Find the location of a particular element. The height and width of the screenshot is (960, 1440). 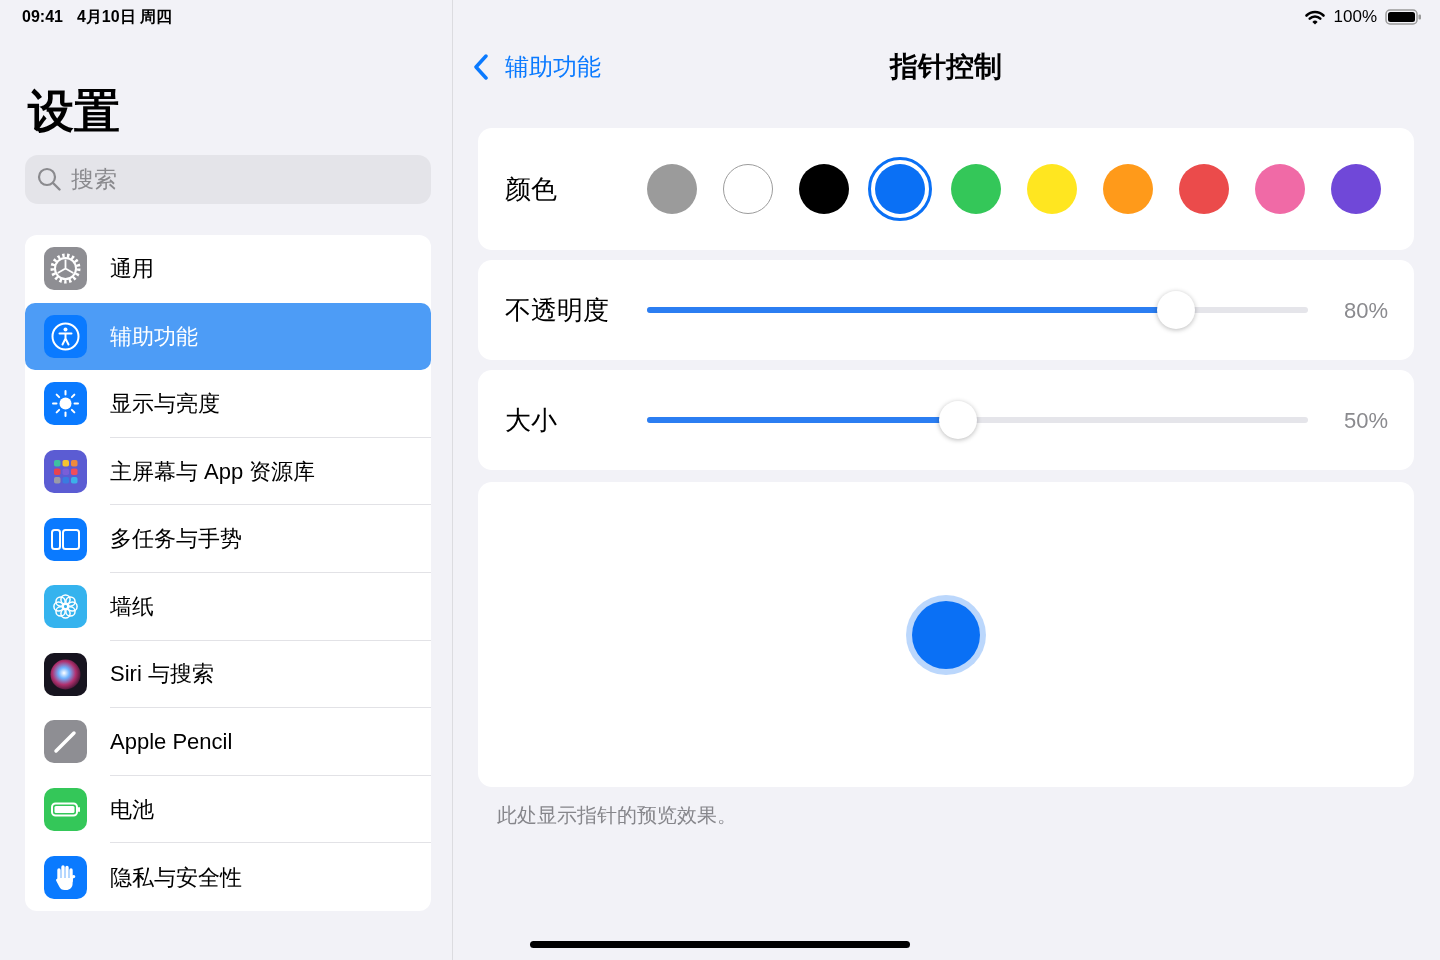

sidebar-item: 隐私与安全性 is located at coordinates (228, 877).